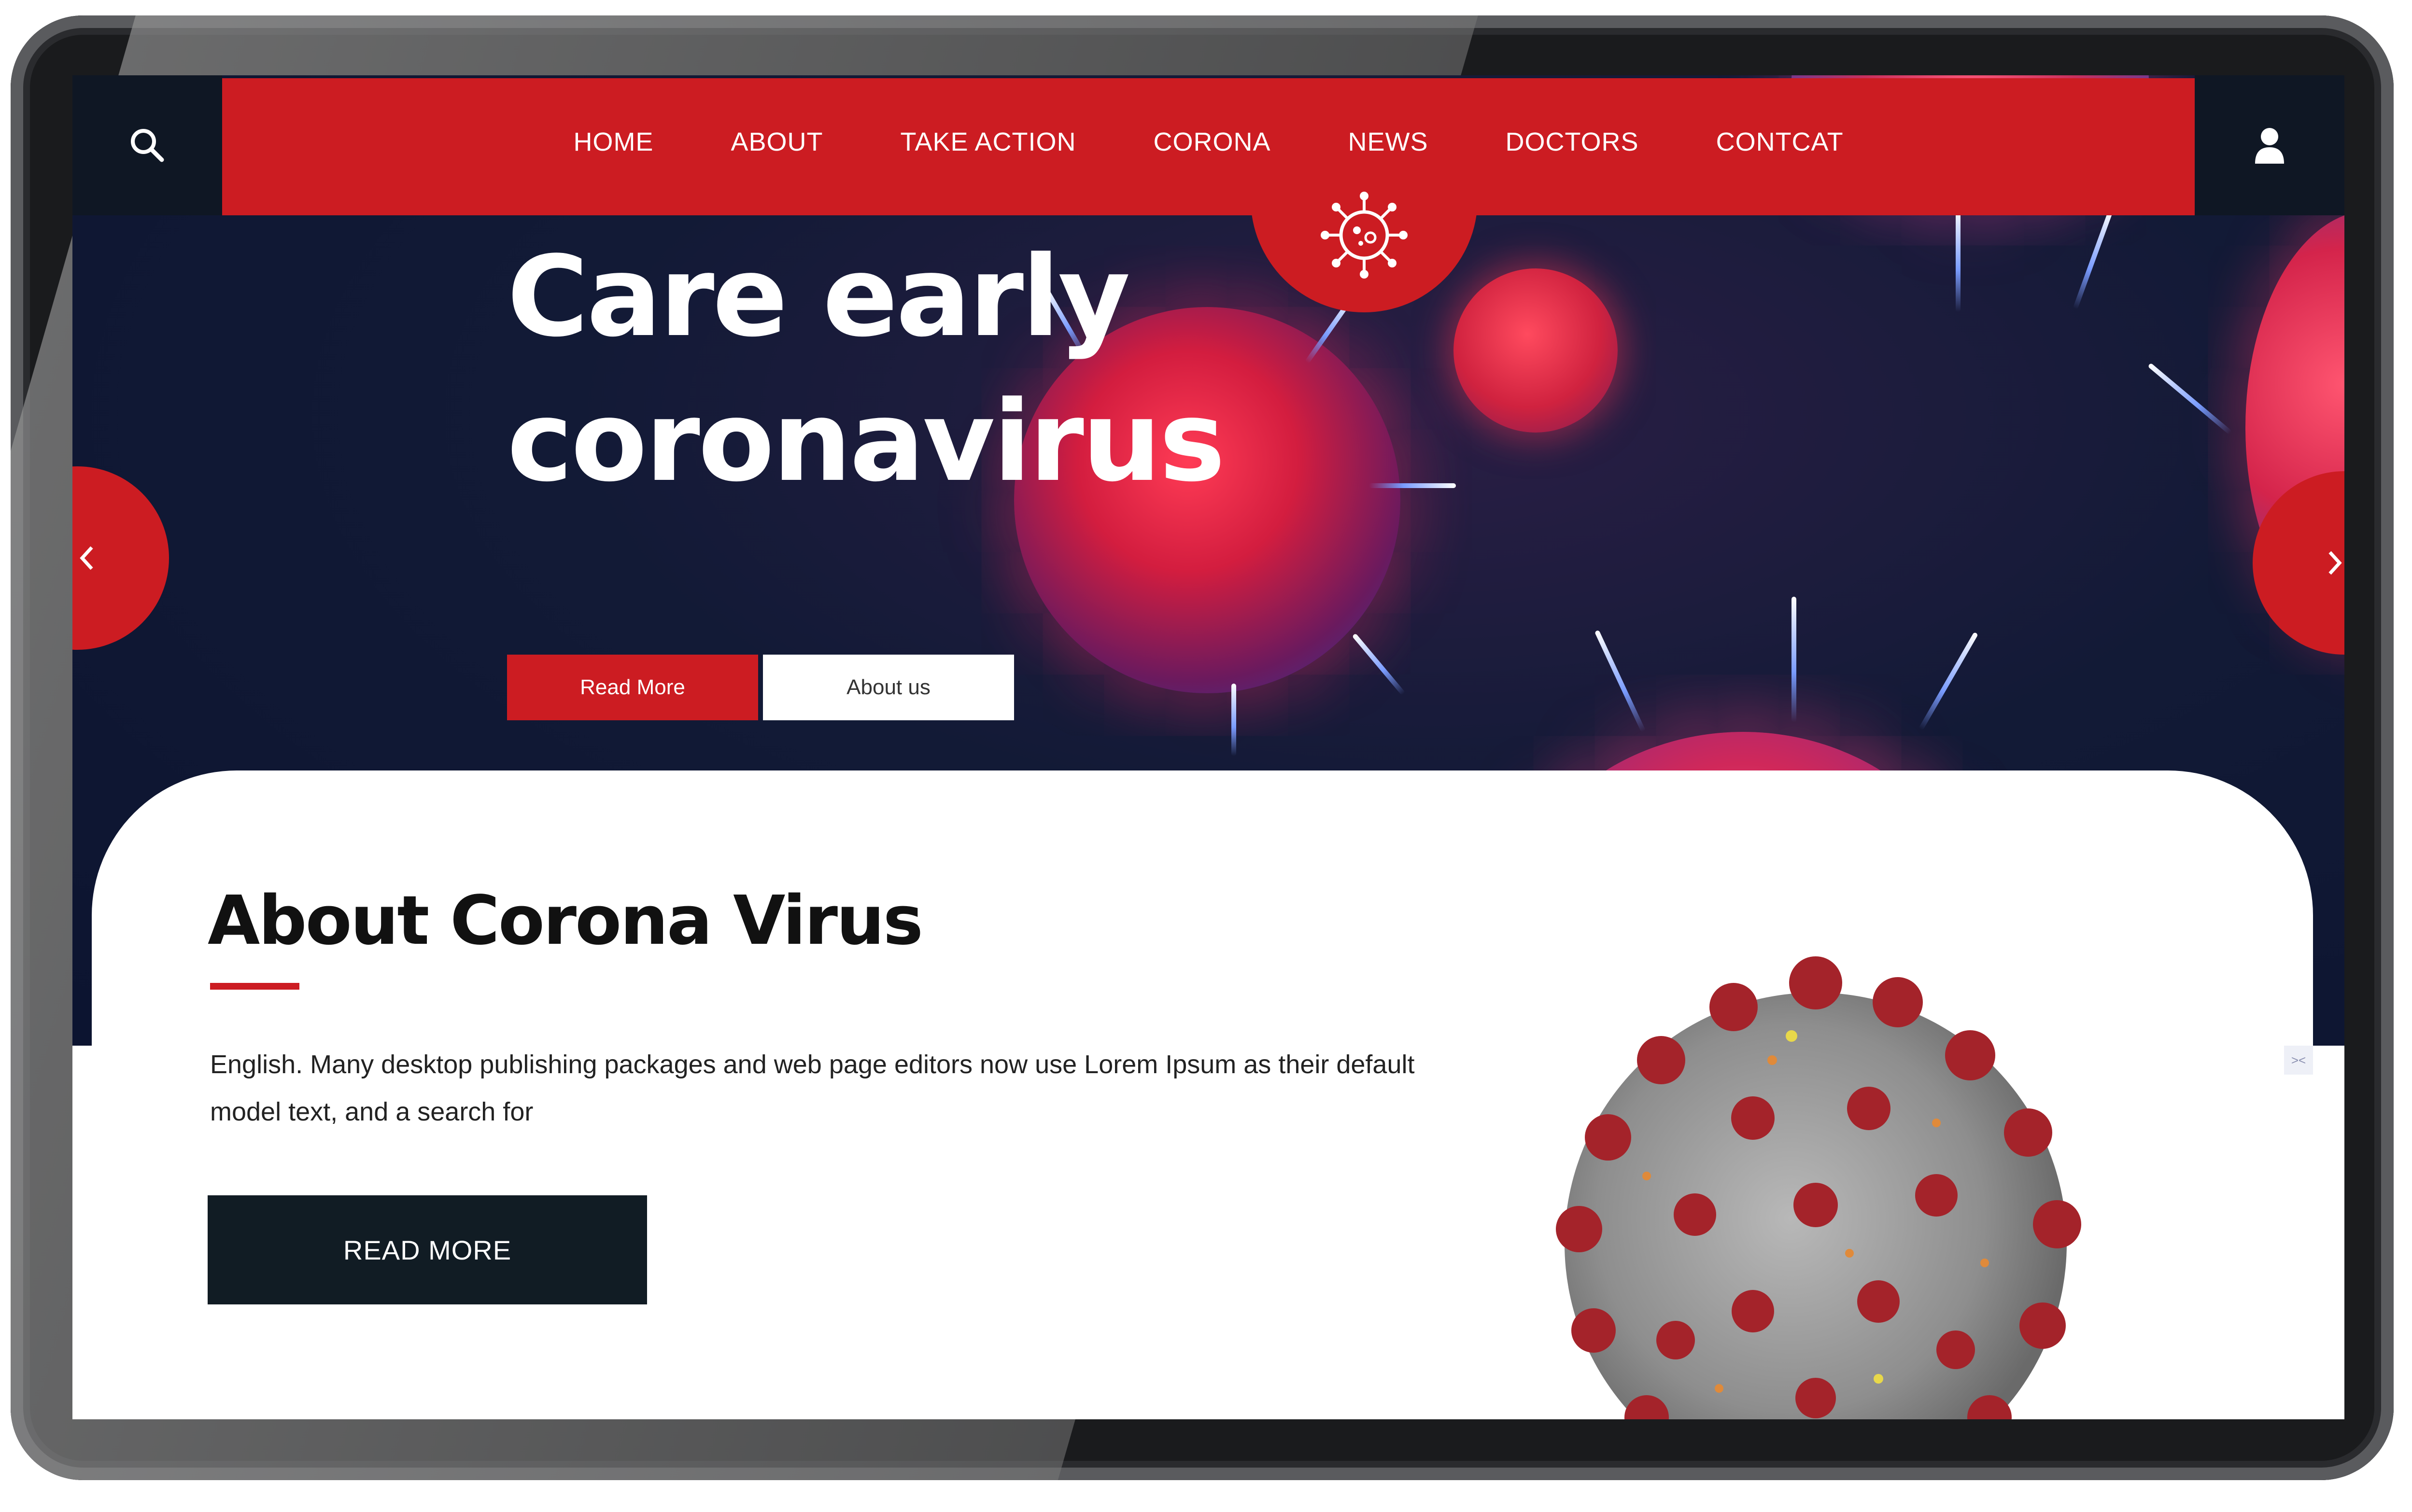 The width and height of the screenshot is (2412, 1512). Describe the element at coordinates (1212, 142) in the screenshot. I see `nav-corona: CORONA` at that location.